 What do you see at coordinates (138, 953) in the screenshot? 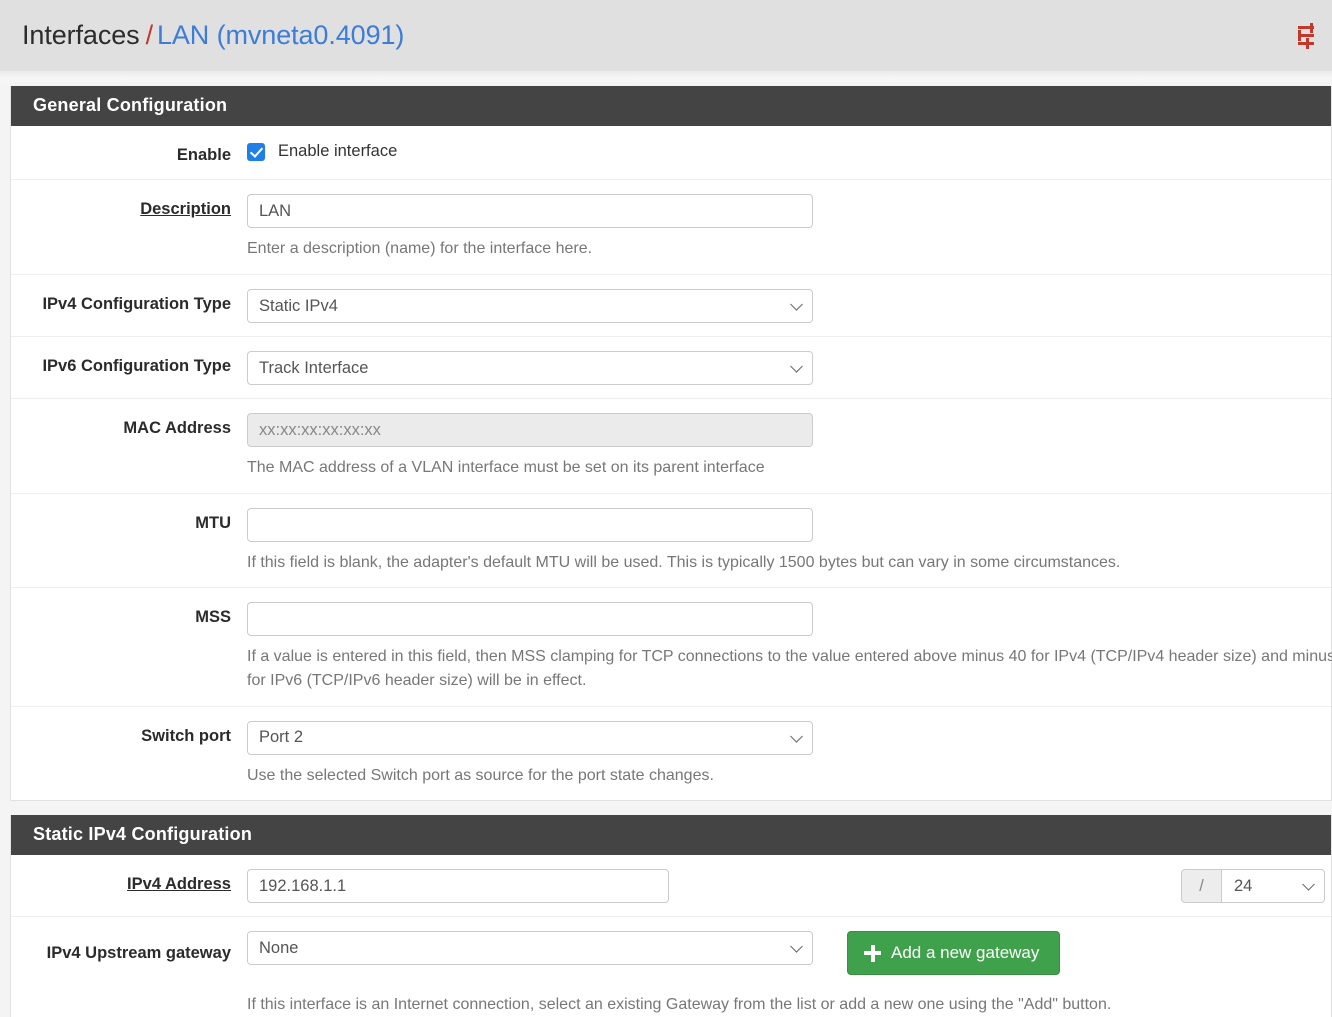
I see `label-upstream-gateway: IPv4 Upstream gateway` at bounding box center [138, 953].